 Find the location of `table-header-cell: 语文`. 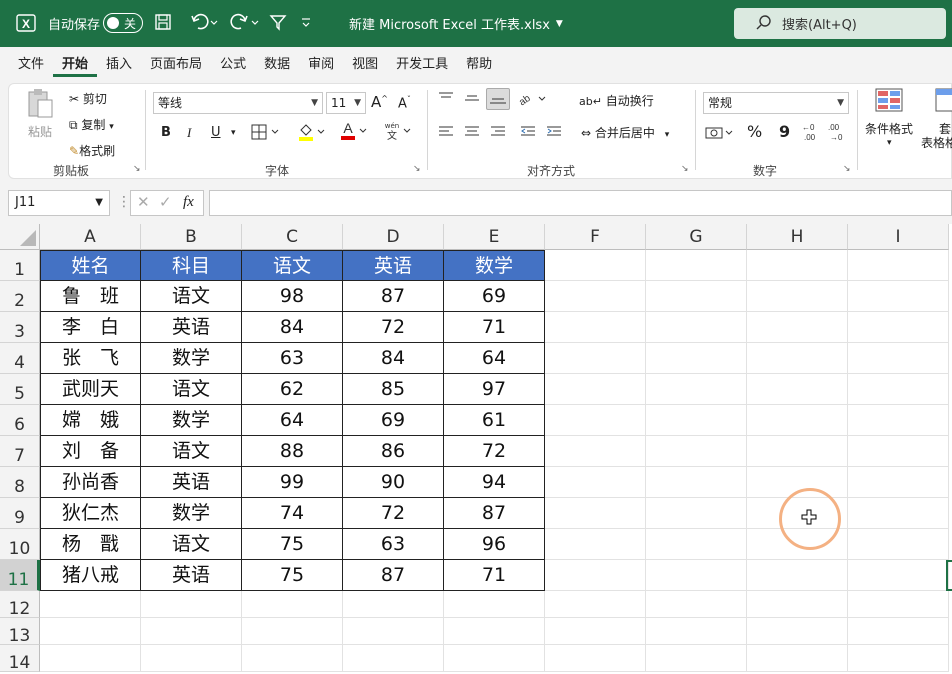

table-header-cell: 语文 is located at coordinates (292, 265).